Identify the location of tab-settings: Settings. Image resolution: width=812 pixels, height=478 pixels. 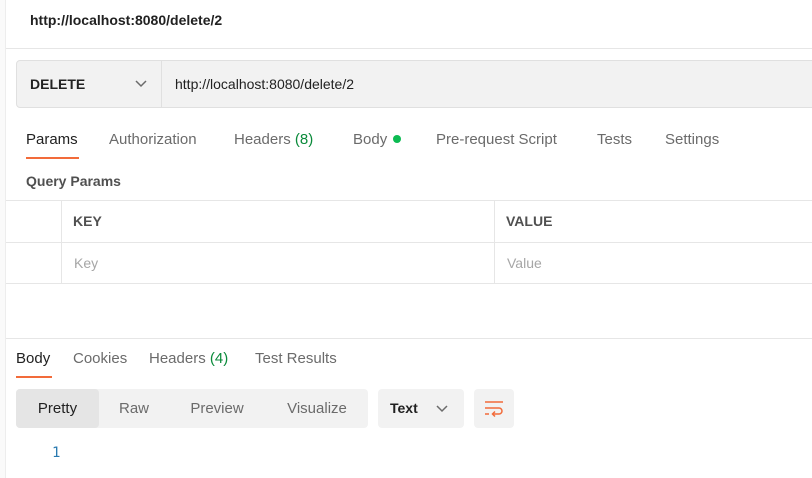
(692, 140).